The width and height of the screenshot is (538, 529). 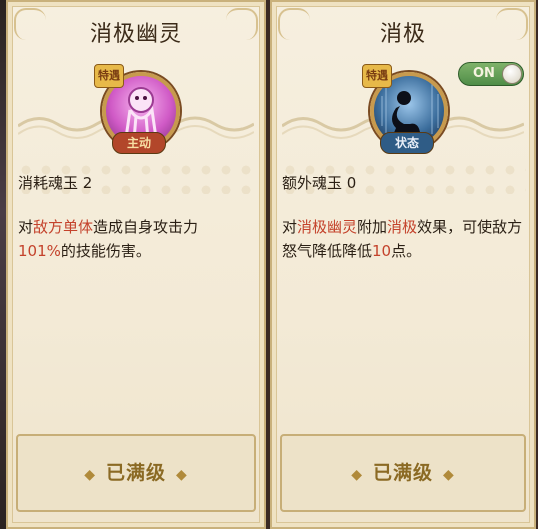 What do you see at coordinates (319, 183) in the screenshot?
I see `cost-label: 额外魂玉 0` at bounding box center [319, 183].